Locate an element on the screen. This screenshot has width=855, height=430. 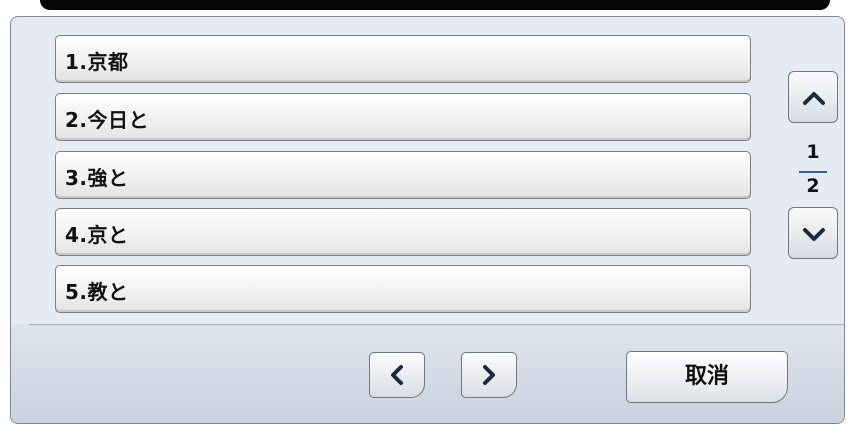
divider is located at coordinates (436, 325).